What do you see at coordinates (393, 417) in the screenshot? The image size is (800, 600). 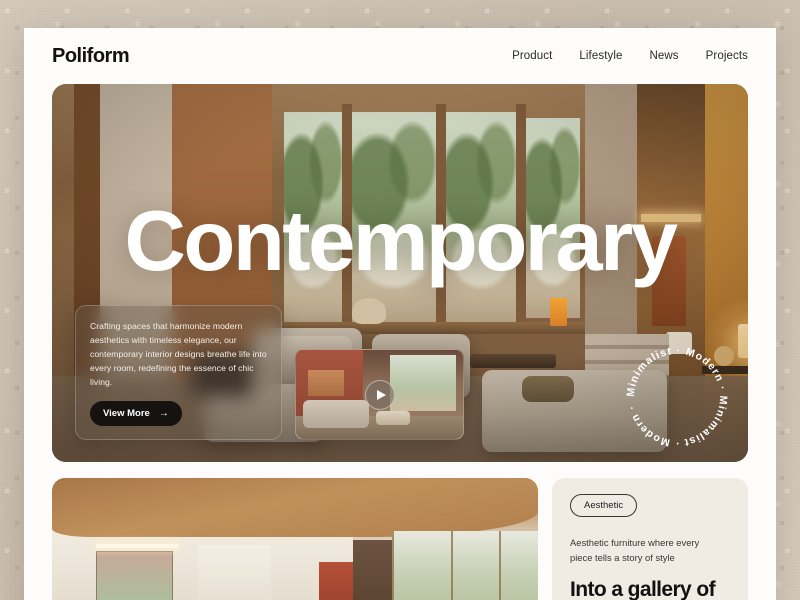 I see `video-scene-ottoman` at bounding box center [393, 417].